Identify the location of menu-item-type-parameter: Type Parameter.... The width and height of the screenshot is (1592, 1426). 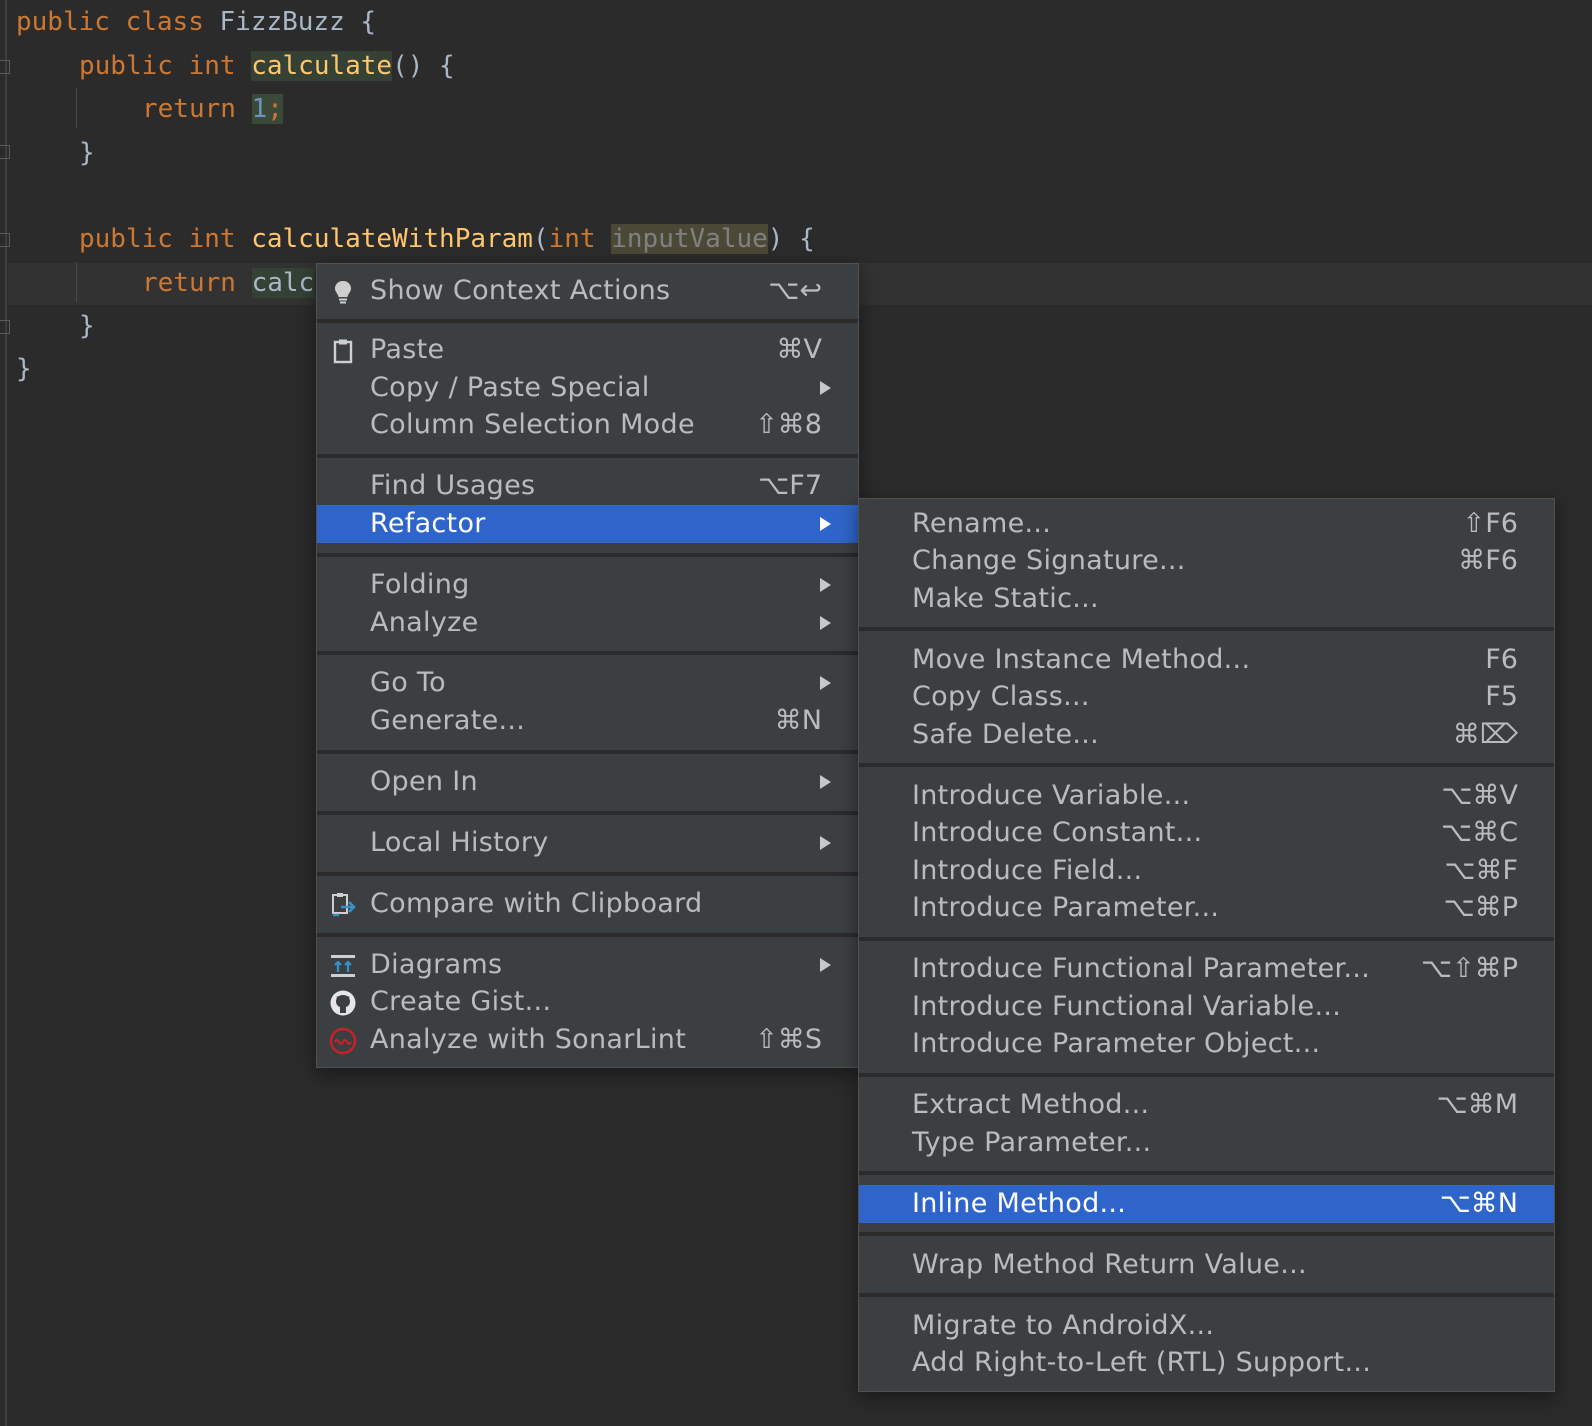
(1206, 1143).